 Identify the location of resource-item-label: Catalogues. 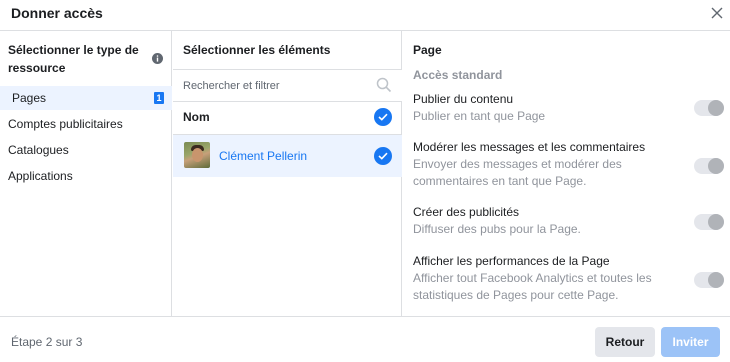
(38, 150).